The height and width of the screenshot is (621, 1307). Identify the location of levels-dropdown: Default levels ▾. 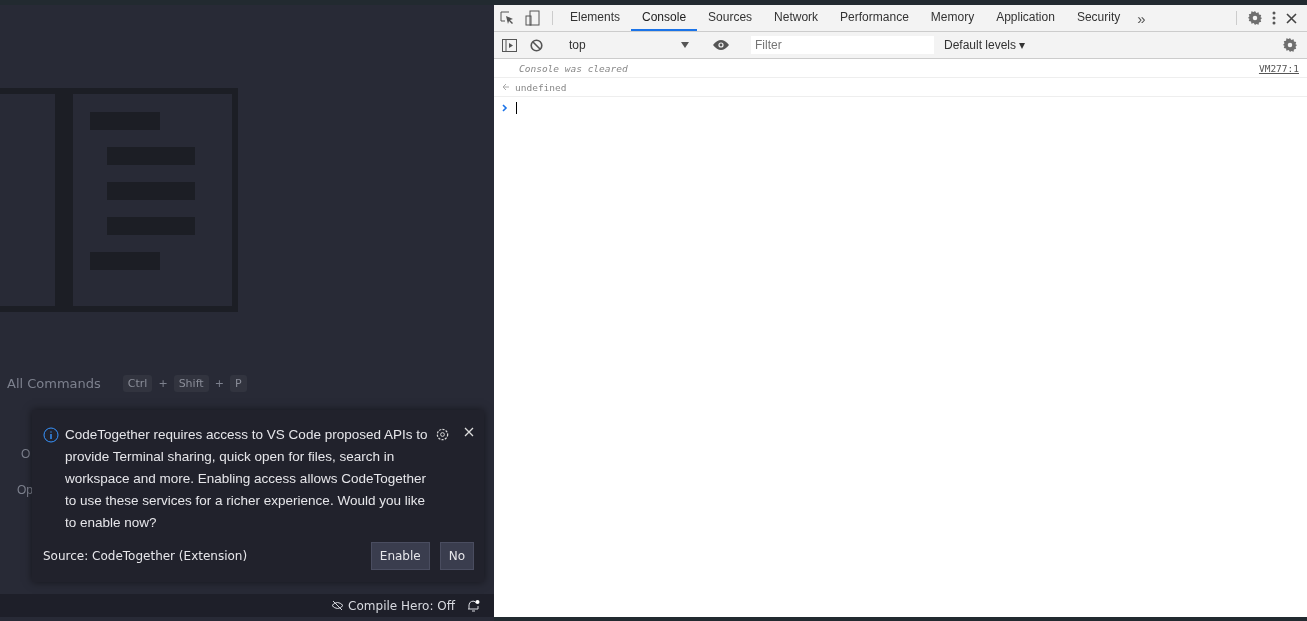
(985, 45).